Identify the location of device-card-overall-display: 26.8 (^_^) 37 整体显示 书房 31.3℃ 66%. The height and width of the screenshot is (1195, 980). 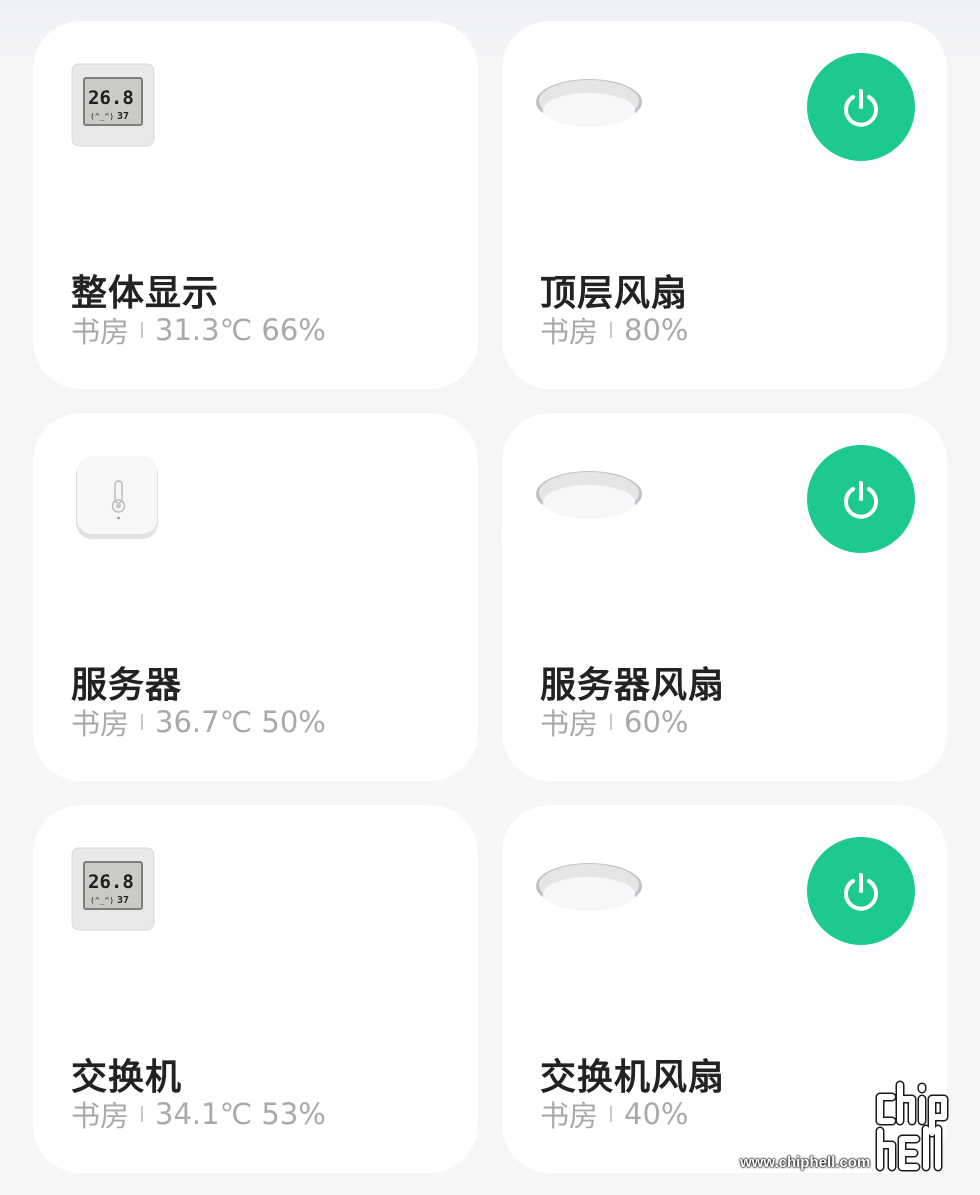
(255, 205).